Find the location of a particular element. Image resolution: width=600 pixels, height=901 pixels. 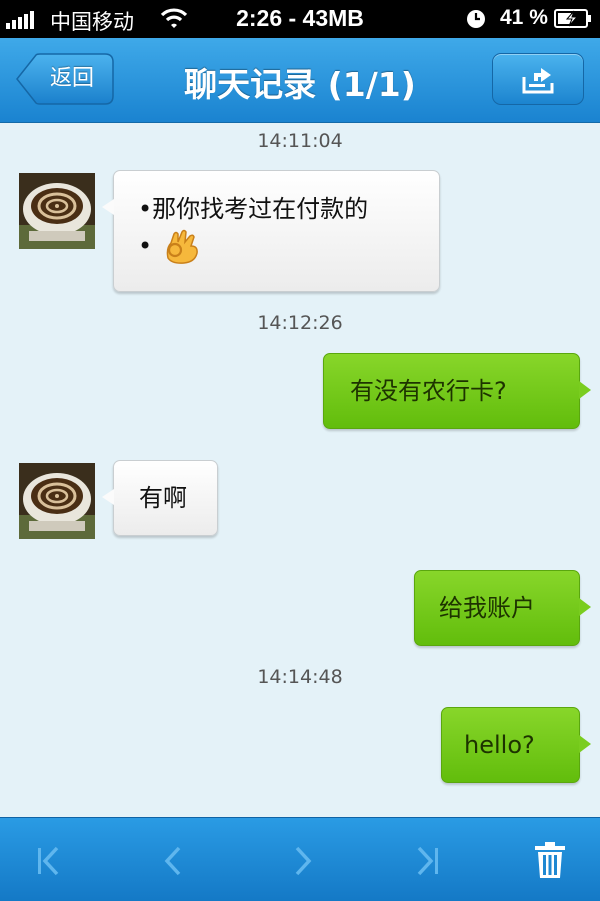

message-text: 给我账户 is located at coordinates (487, 608).